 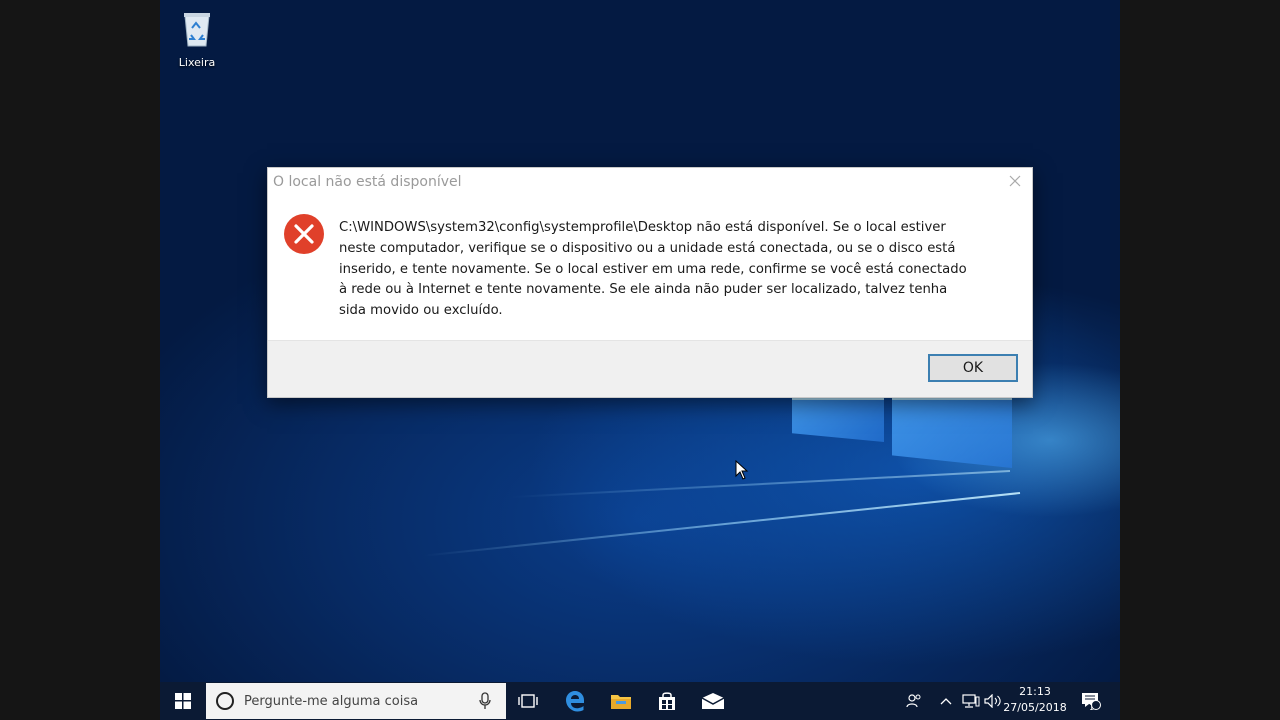 What do you see at coordinates (1035, 691) in the screenshot?
I see `clock-time: 21:13` at bounding box center [1035, 691].